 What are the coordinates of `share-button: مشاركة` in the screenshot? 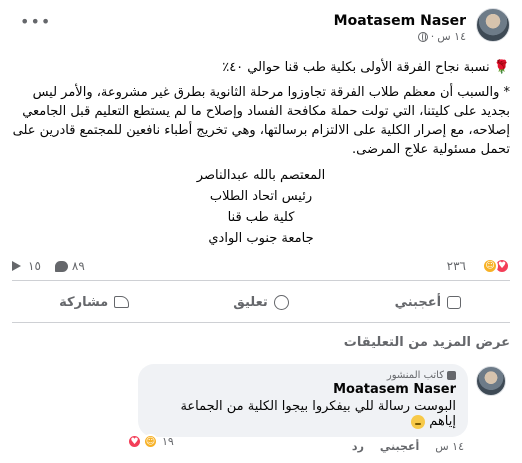 It's located at (94, 302).